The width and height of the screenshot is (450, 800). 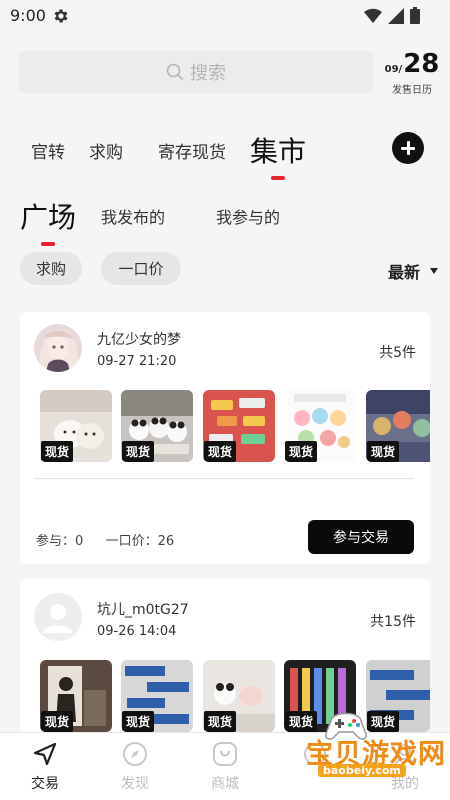 I want to click on join-trade-button: 参与交易, so click(x=361, y=537).